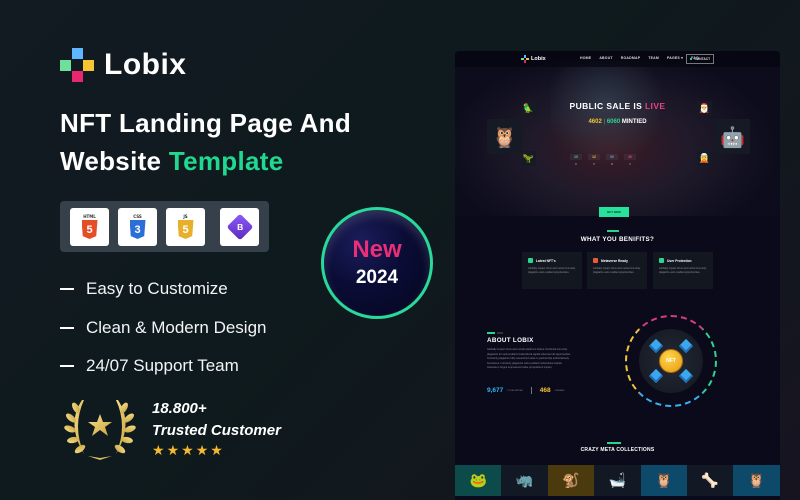 The width and height of the screenshot is (800, 500). Describe the element at coordinates (576, 164) in the screenshot. I see `countdown-label: D` at that location.